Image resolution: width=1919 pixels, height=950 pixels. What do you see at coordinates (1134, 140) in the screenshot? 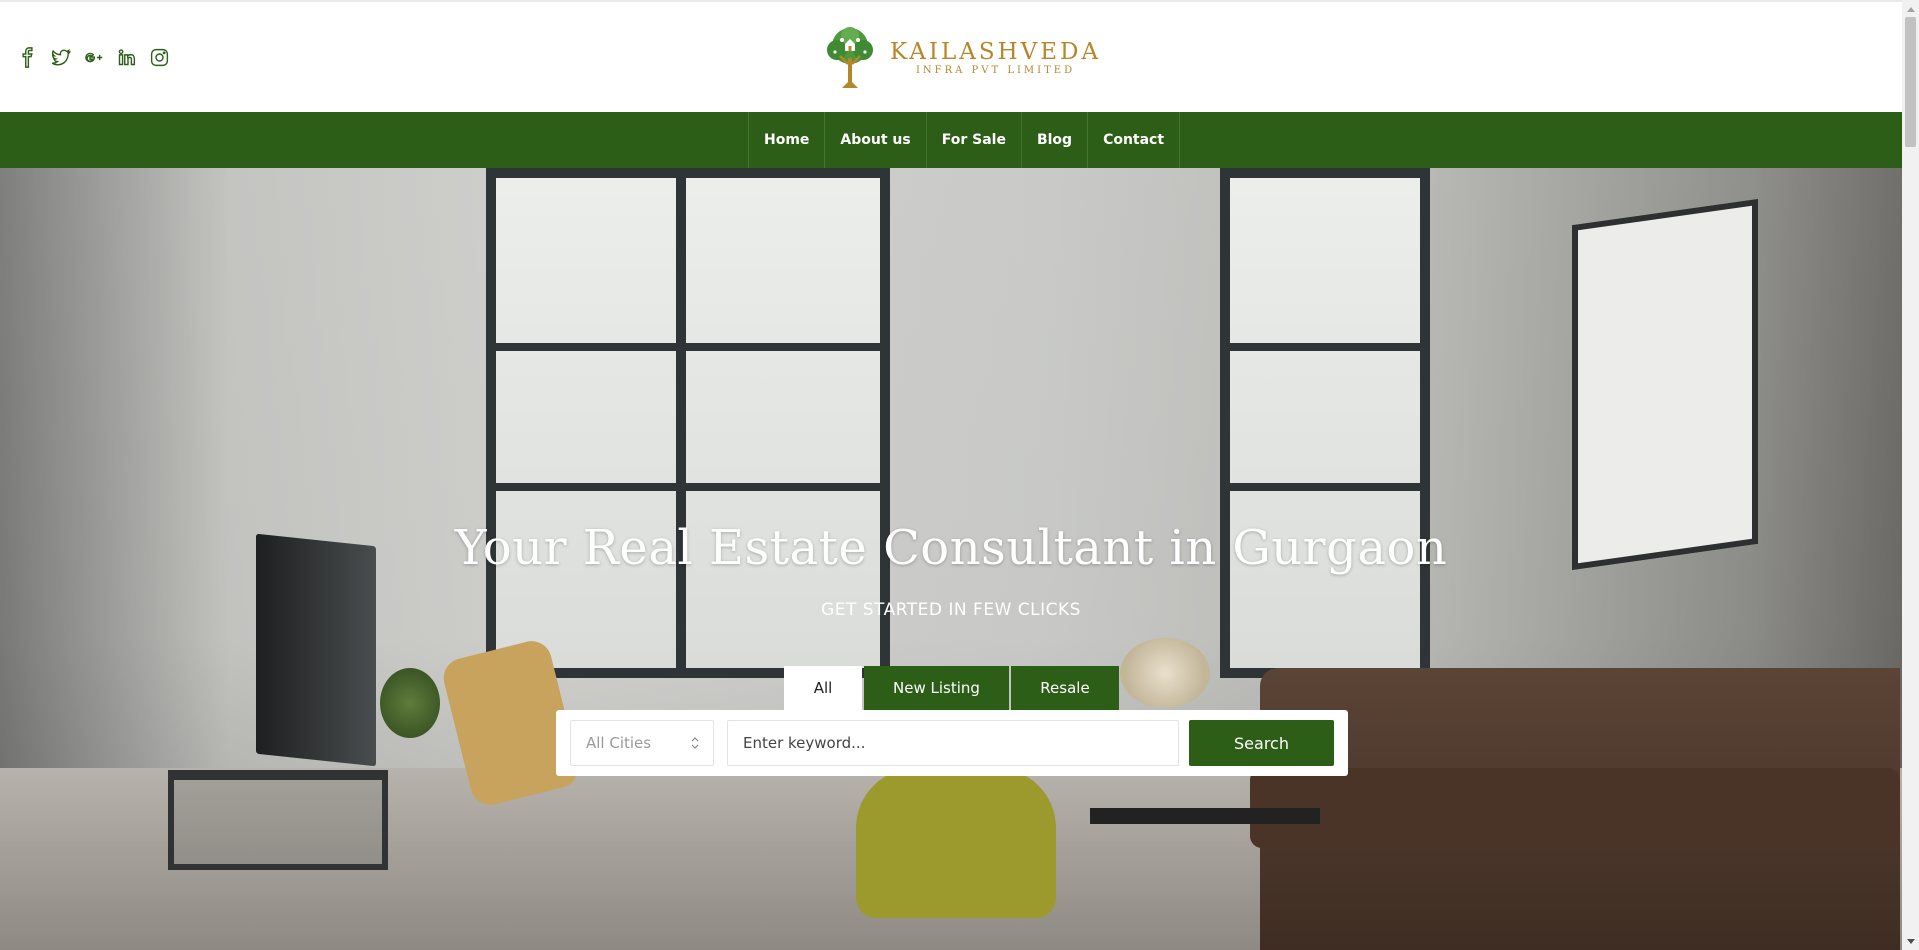
I see `nav-item-contact: Contact` at bounding box center [1134, 140].